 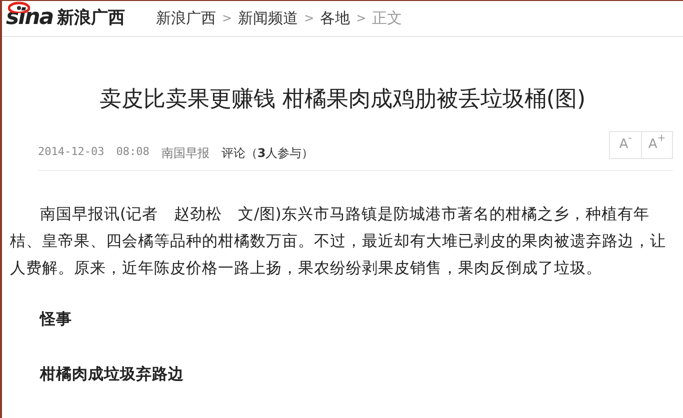 What do you see at coordinates (56, 319) in the screenshot?
I see `section-heading: 怪事` at bounding box center [56, 319].